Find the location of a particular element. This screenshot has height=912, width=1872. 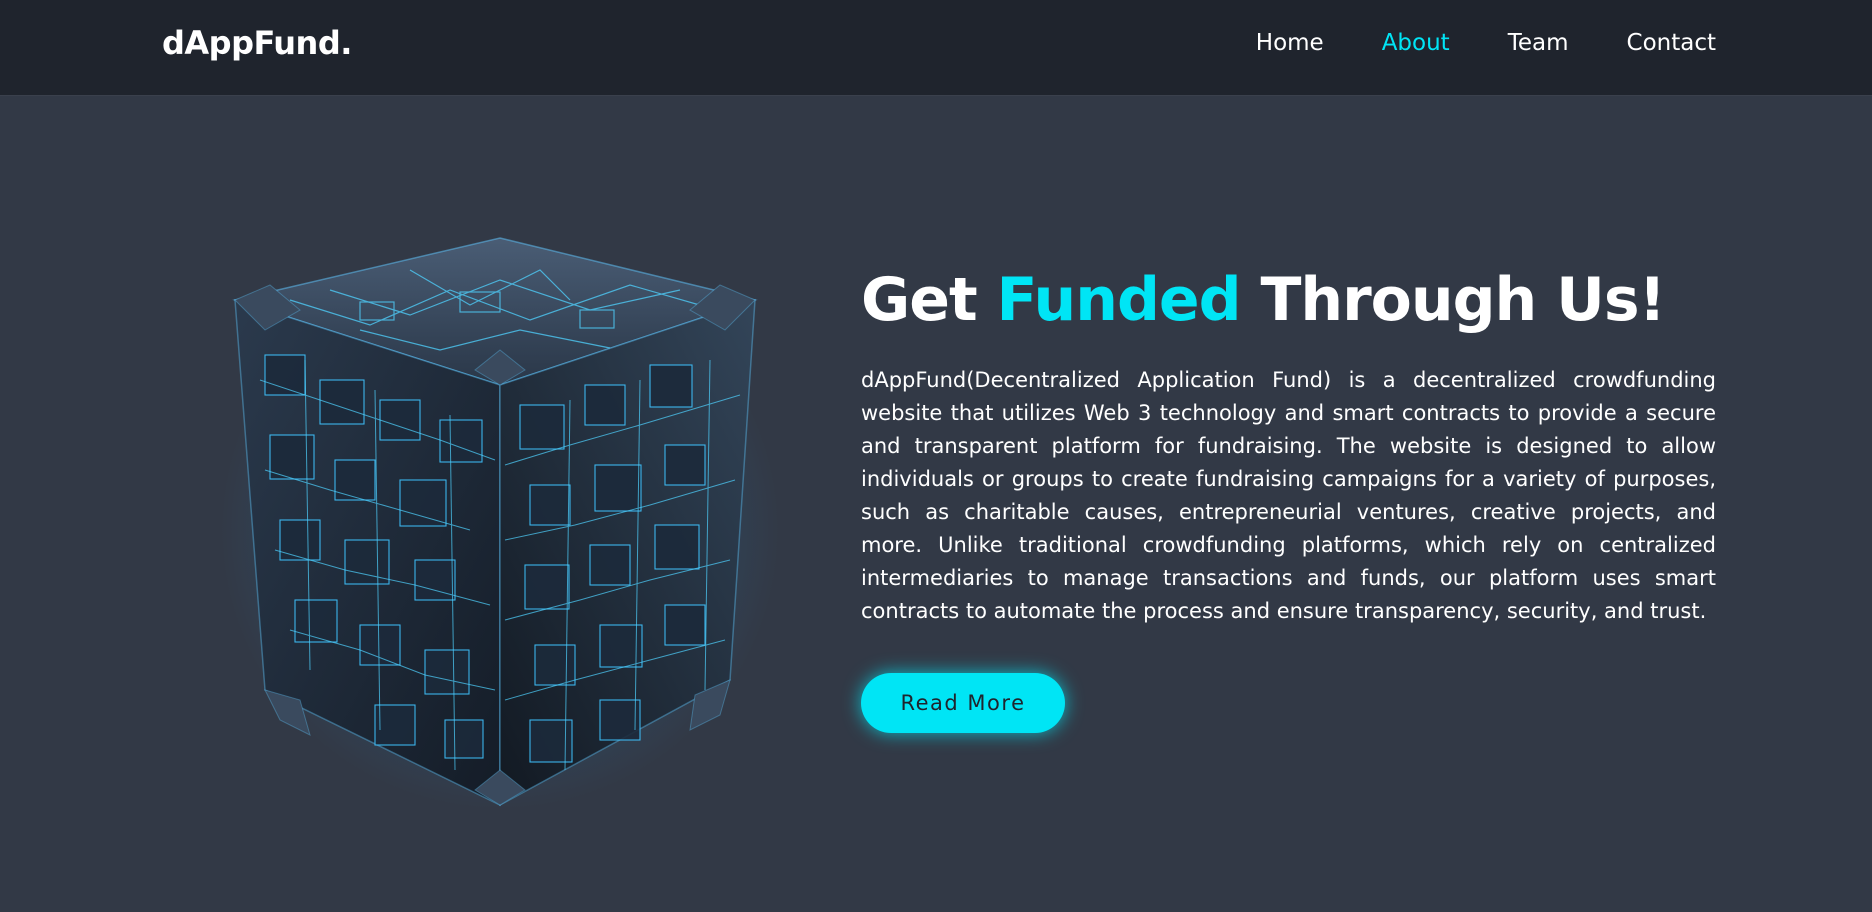

read-more-button: Read More is located at coordinates (963, 703).